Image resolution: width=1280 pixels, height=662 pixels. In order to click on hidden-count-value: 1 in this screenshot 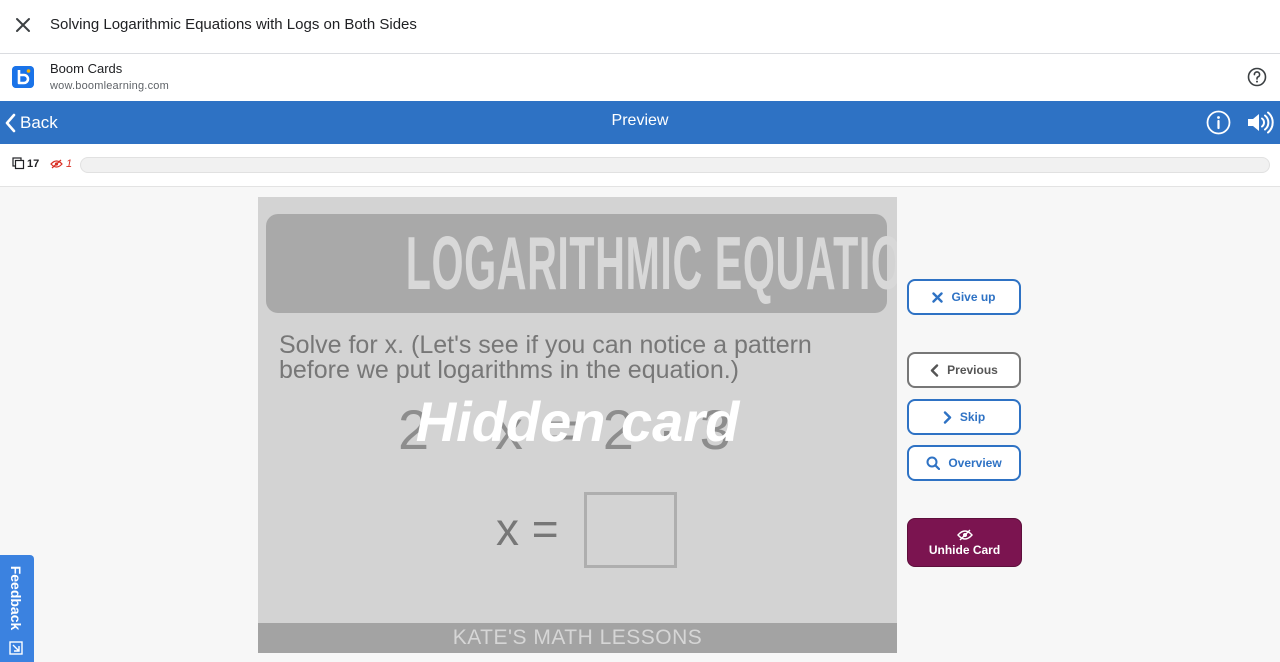, I will do `click(69, 164)`.